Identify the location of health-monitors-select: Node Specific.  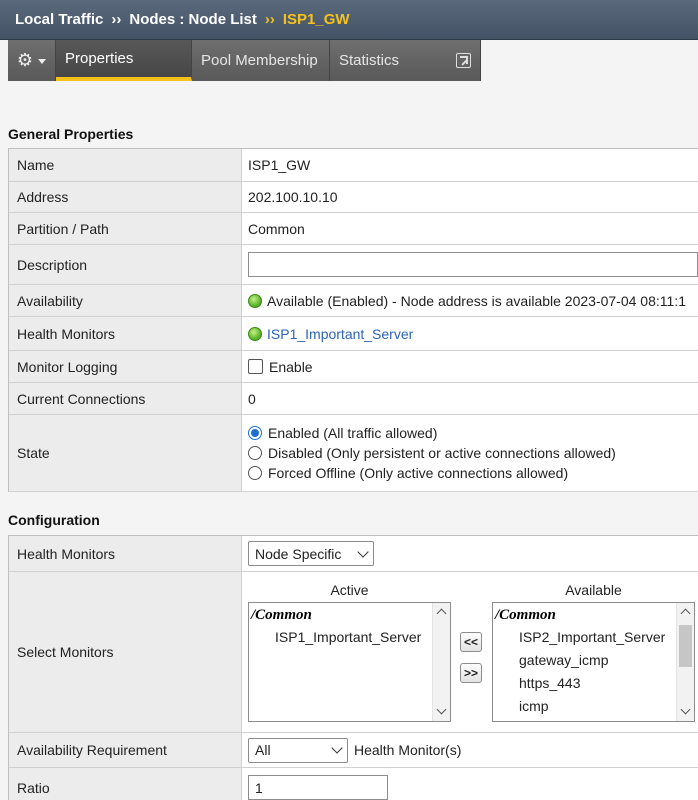
(311, 553).